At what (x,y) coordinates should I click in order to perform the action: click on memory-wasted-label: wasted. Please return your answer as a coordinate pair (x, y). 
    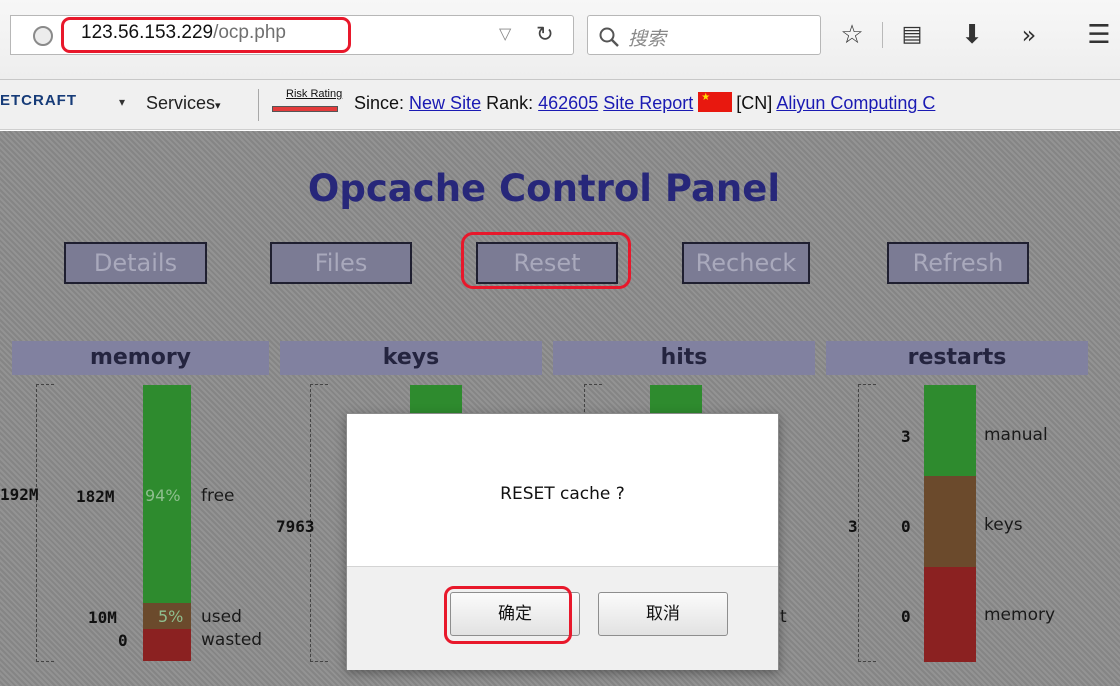
    Looking at the image, I should click on (232, 640).